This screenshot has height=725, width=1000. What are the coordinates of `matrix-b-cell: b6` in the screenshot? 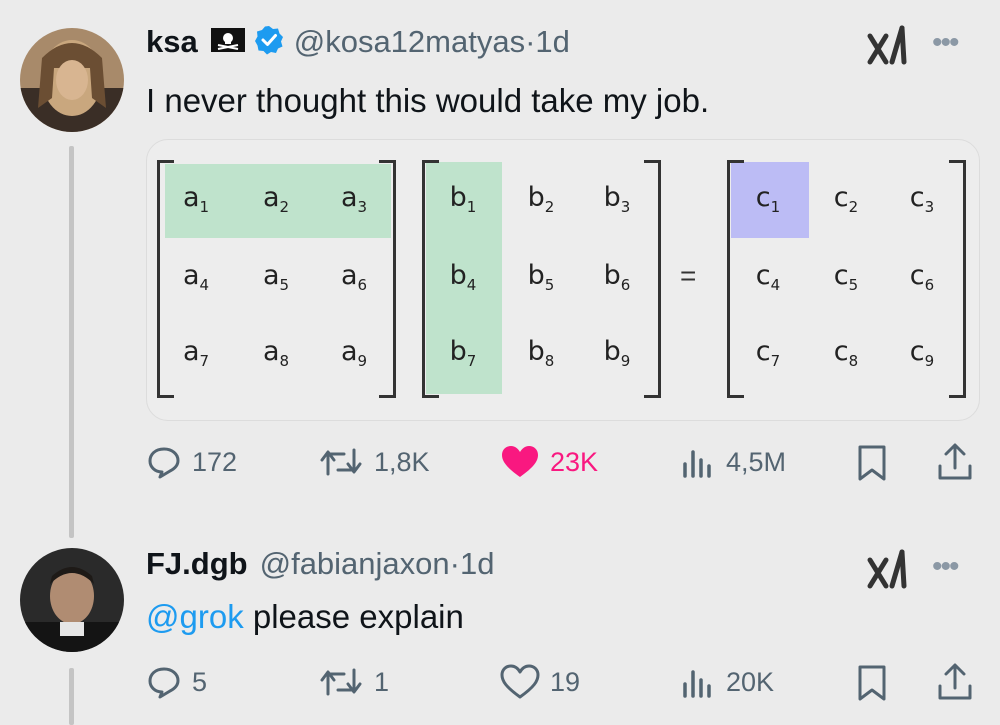 It's located at (617, 277).